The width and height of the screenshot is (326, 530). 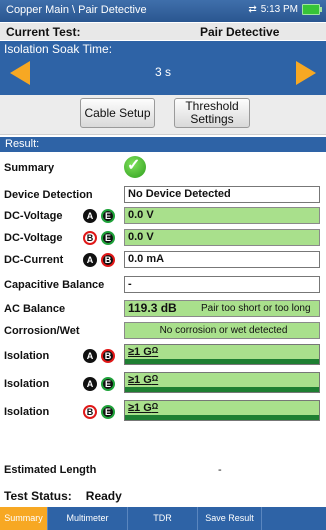 I want to click on dc-voltage-label-2: DC-Voltage, so click(x=33, y=238).